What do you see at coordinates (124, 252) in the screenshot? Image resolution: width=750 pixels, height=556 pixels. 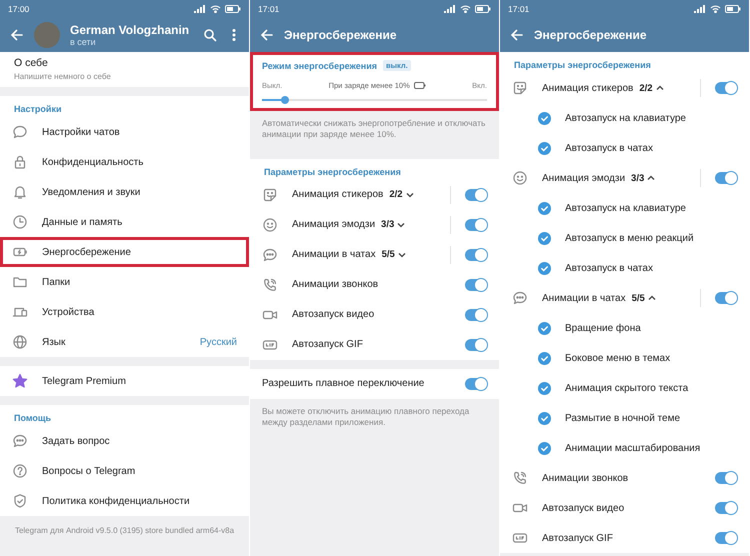 I see `menu-item: Энергосбережение` at bounding box center [124, 252].